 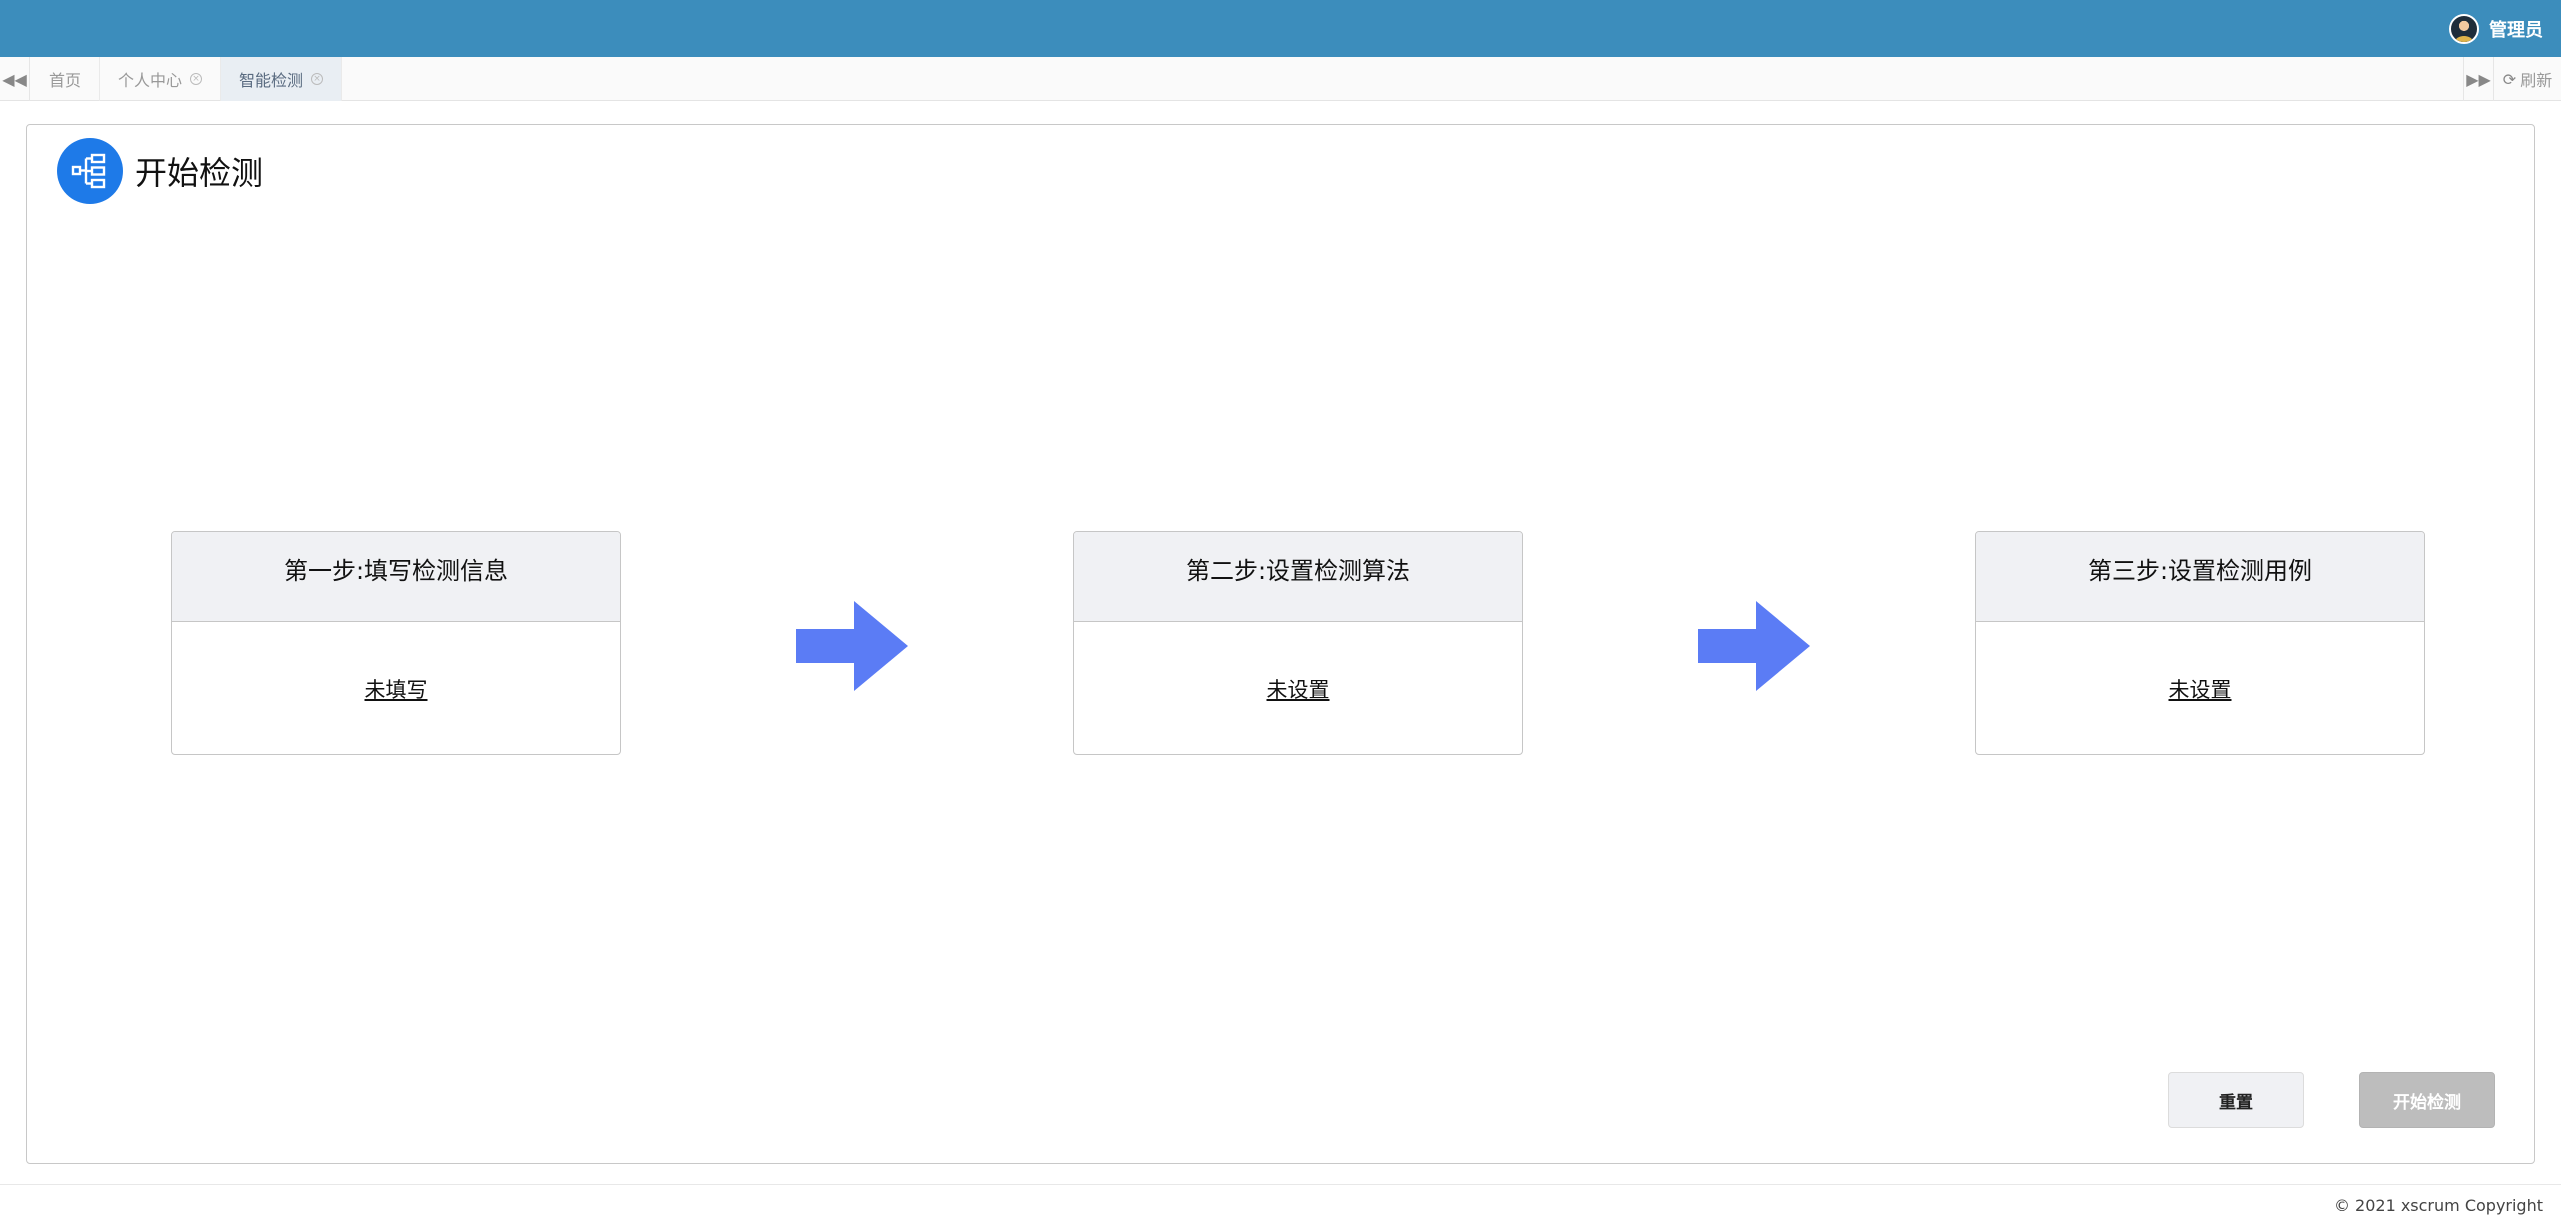 I want to click on user-menu: 管理员, so click(x=2496, y=29).